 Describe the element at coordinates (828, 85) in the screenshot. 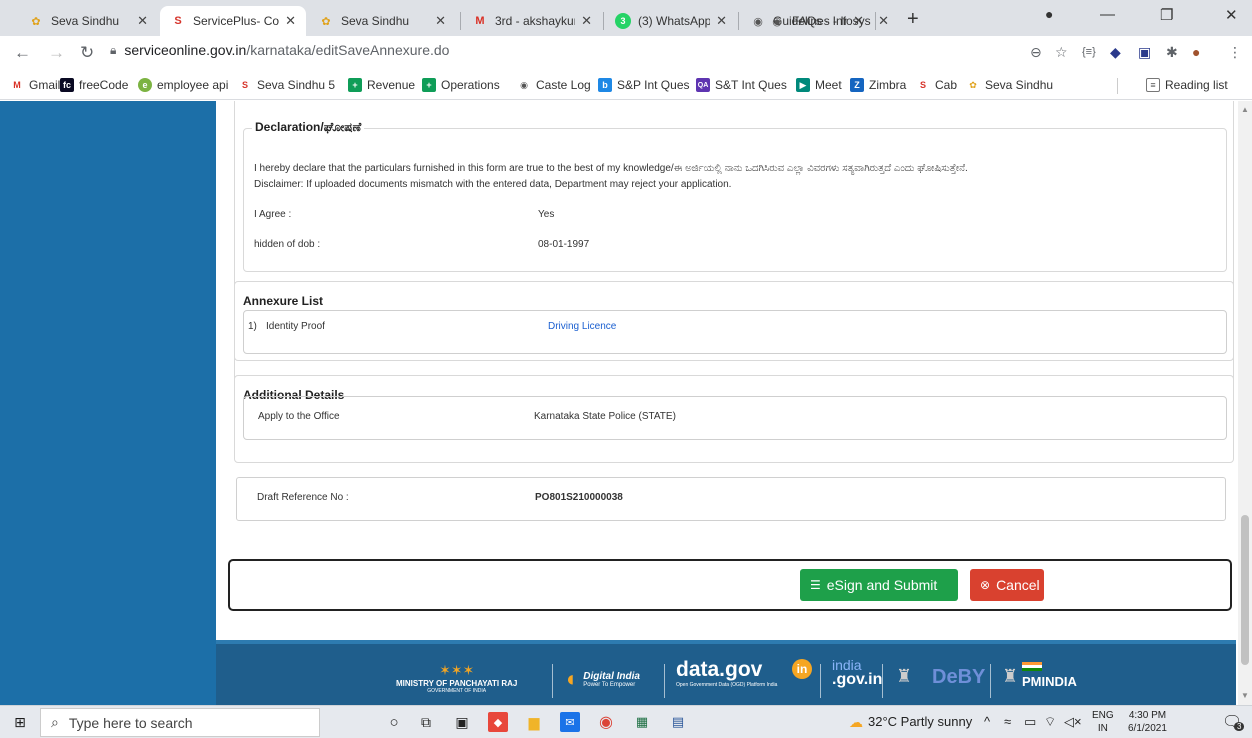

I see `bookmark-label: Meet` at that location.